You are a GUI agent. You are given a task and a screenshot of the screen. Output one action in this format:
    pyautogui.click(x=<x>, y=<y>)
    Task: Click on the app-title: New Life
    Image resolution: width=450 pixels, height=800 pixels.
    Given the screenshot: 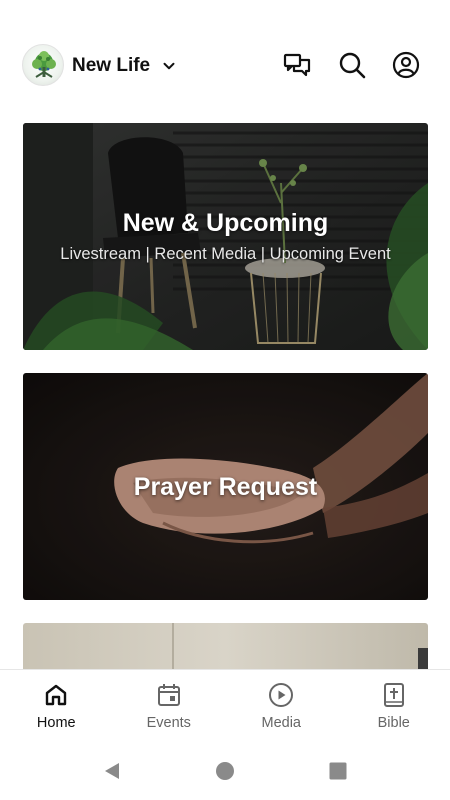 What is the action you would take?
    pyautogui.click(x=111, y=66)
    